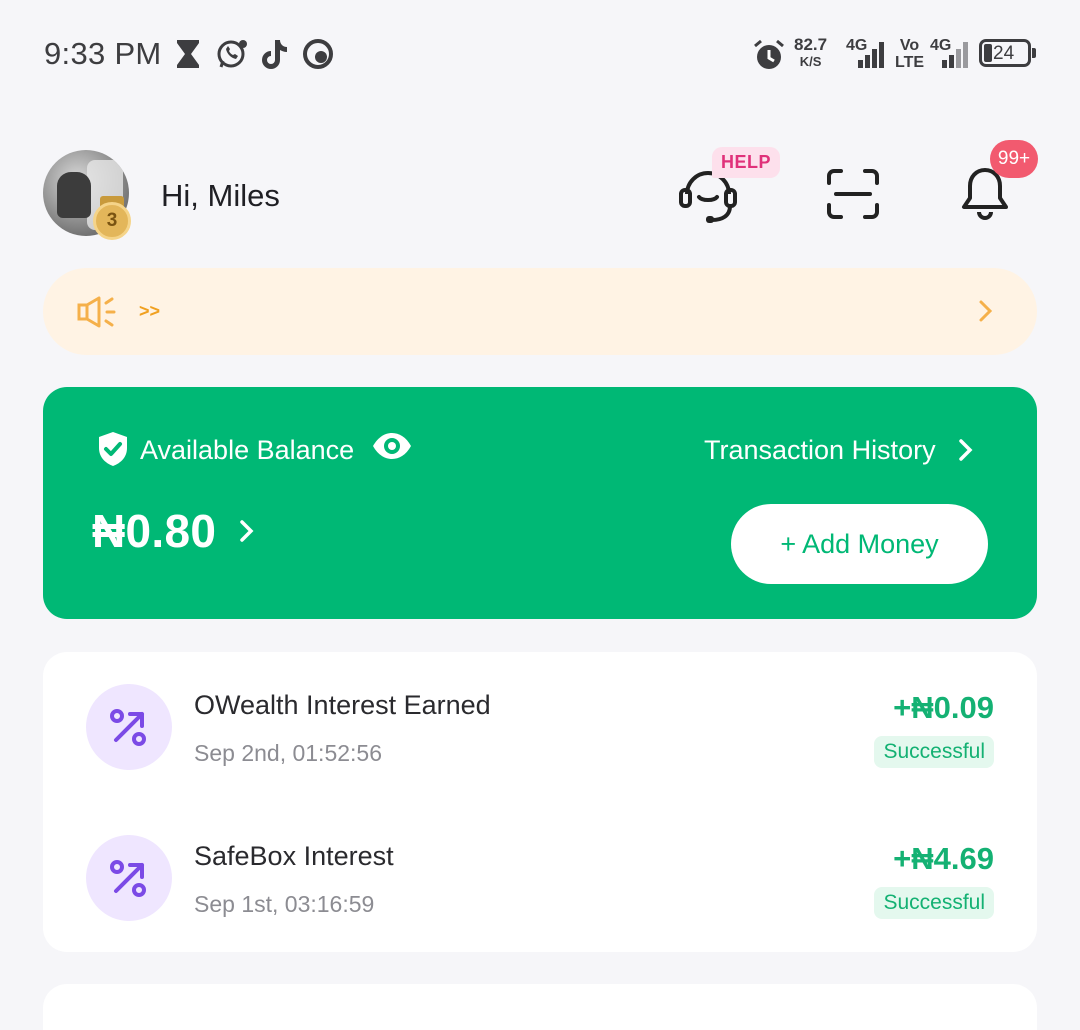 This screenshot has height=1030, width=1080. Describe the element at coordinates (392, 448) in the screenshot. I see `eye-icon` at that location.